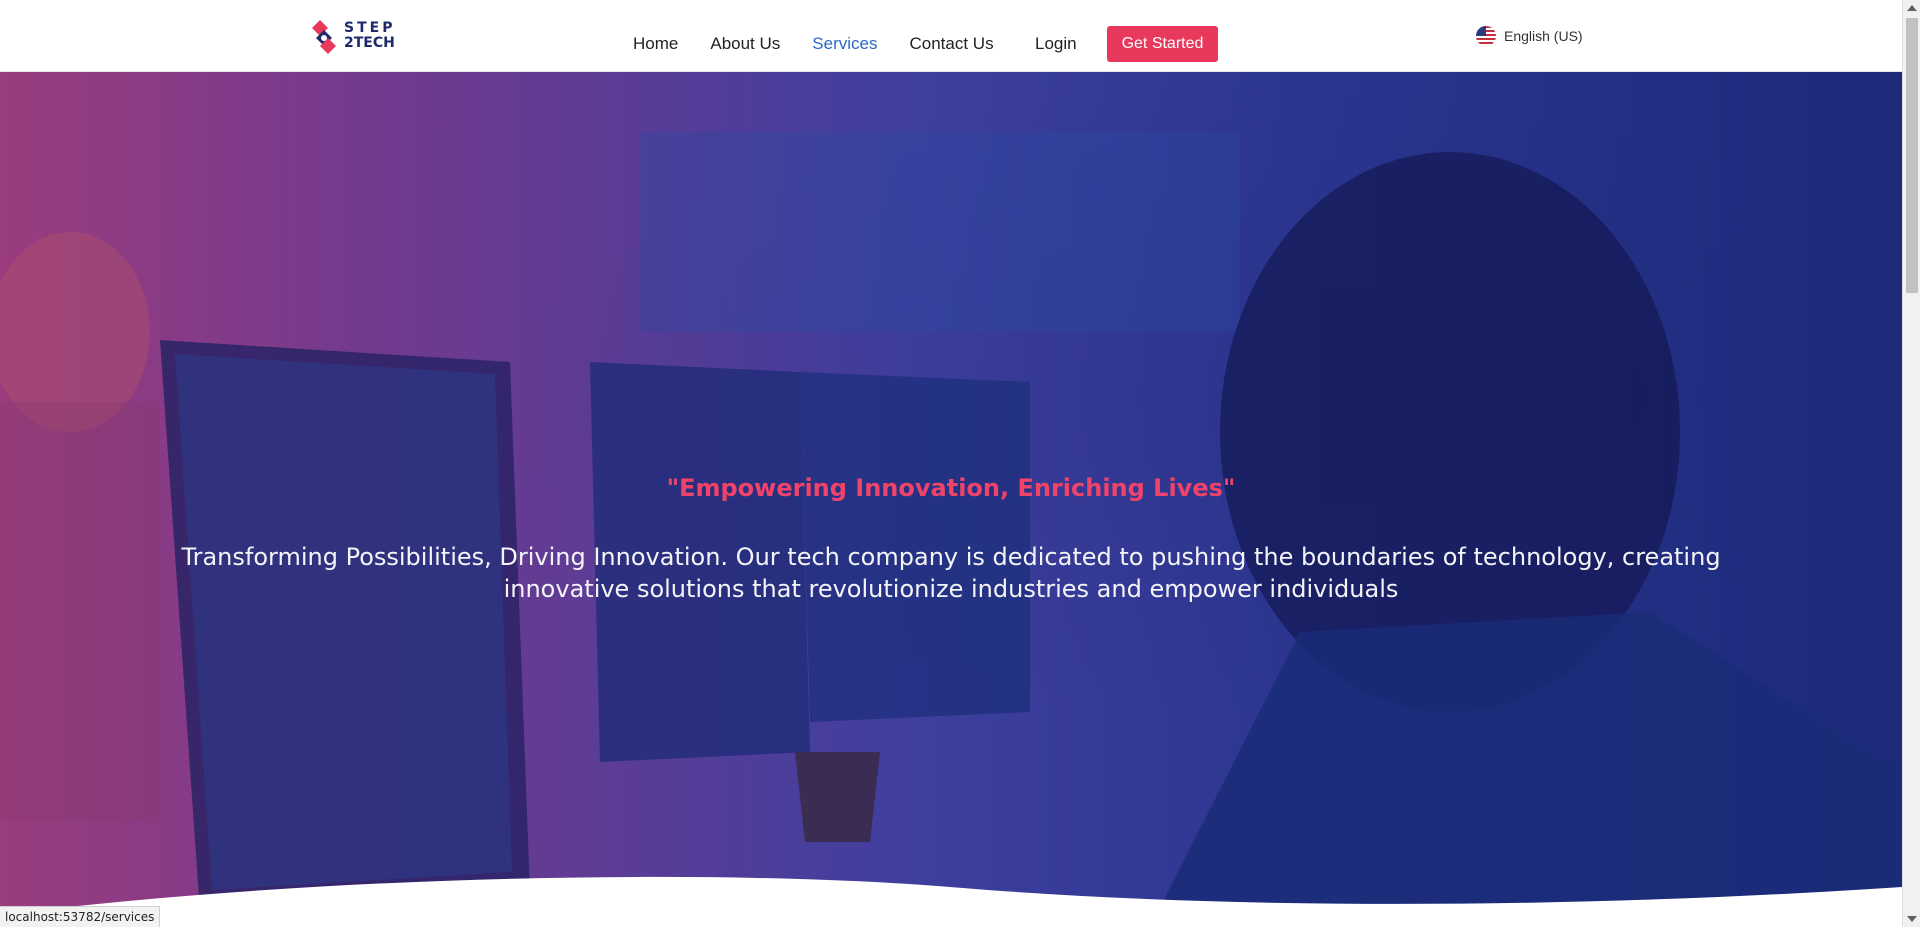 This screenshot has height=927, width=1920. Describe the element at coordinates (951, 488) in the screenshot. I see `hero-tagline: "Empowering Innovation, Enriching Lives"` at that location.